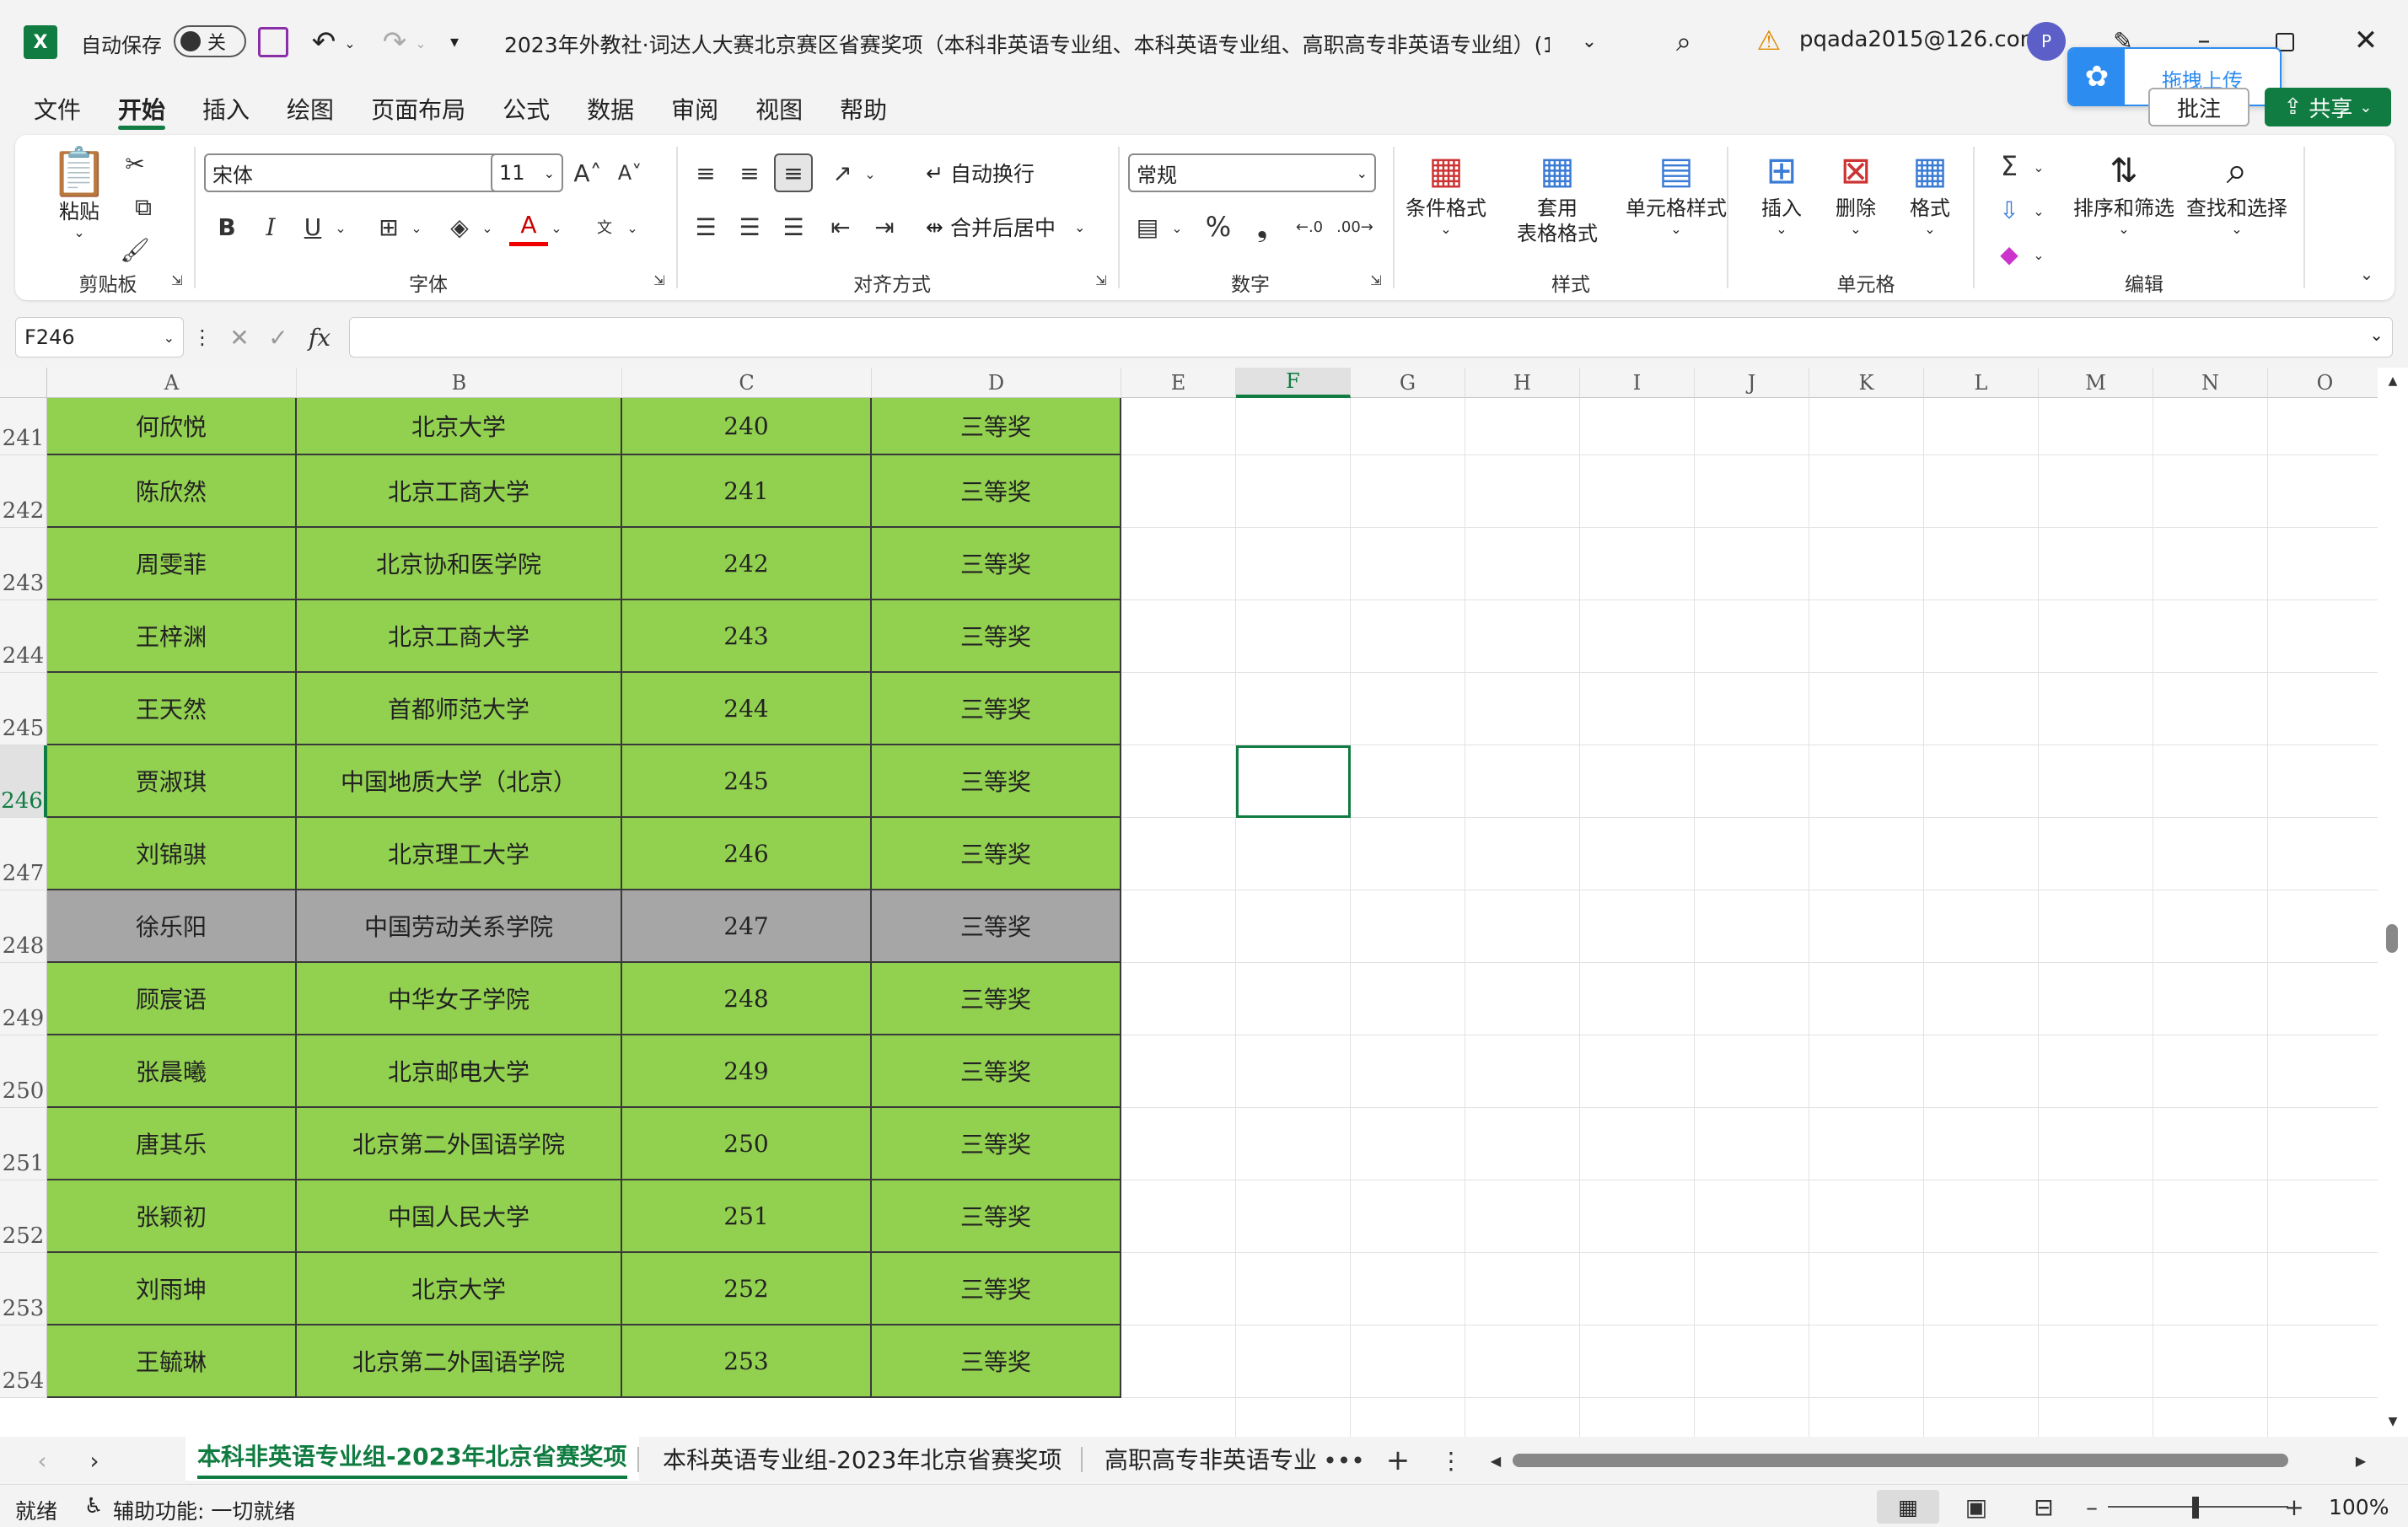  I want to click on search-icon: ⌕, so click(1684, 41).